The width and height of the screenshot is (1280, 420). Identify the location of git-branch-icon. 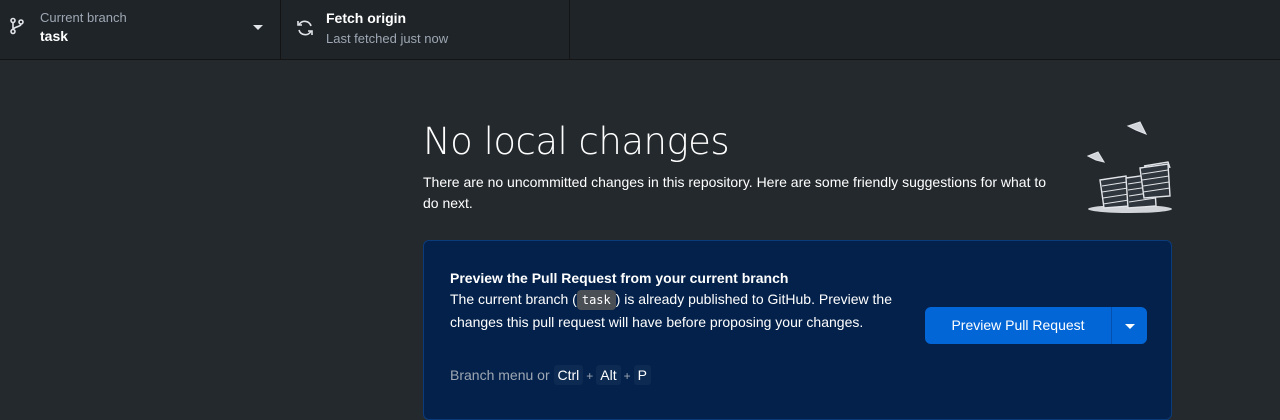
(17, 26).